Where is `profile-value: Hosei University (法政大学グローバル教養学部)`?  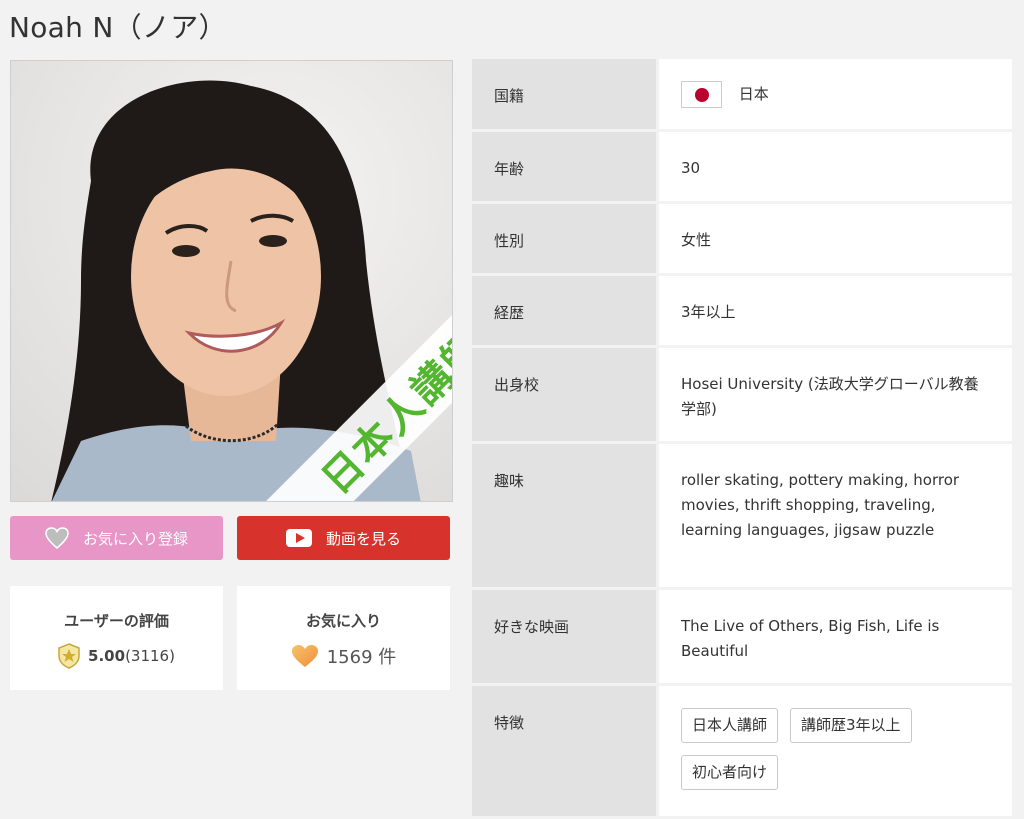
profile-value: Hosei University (法政大学グローバル教養学部) is located at coordinates (835, 394).